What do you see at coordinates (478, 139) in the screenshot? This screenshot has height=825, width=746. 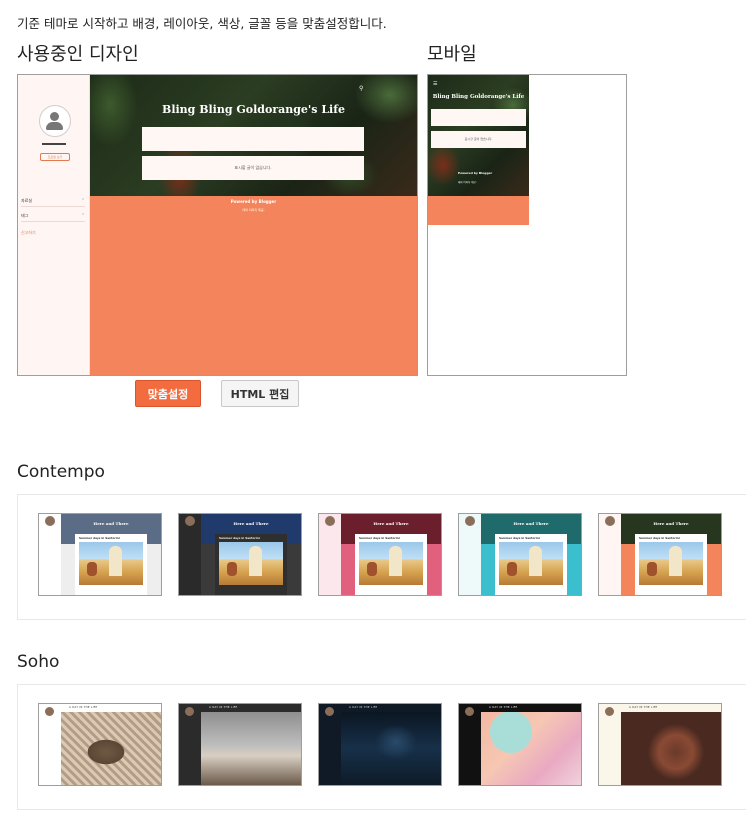 I see `mobile-empty-post-message: 표시할 글이 없습니다.` at bounding box center [478, 139].